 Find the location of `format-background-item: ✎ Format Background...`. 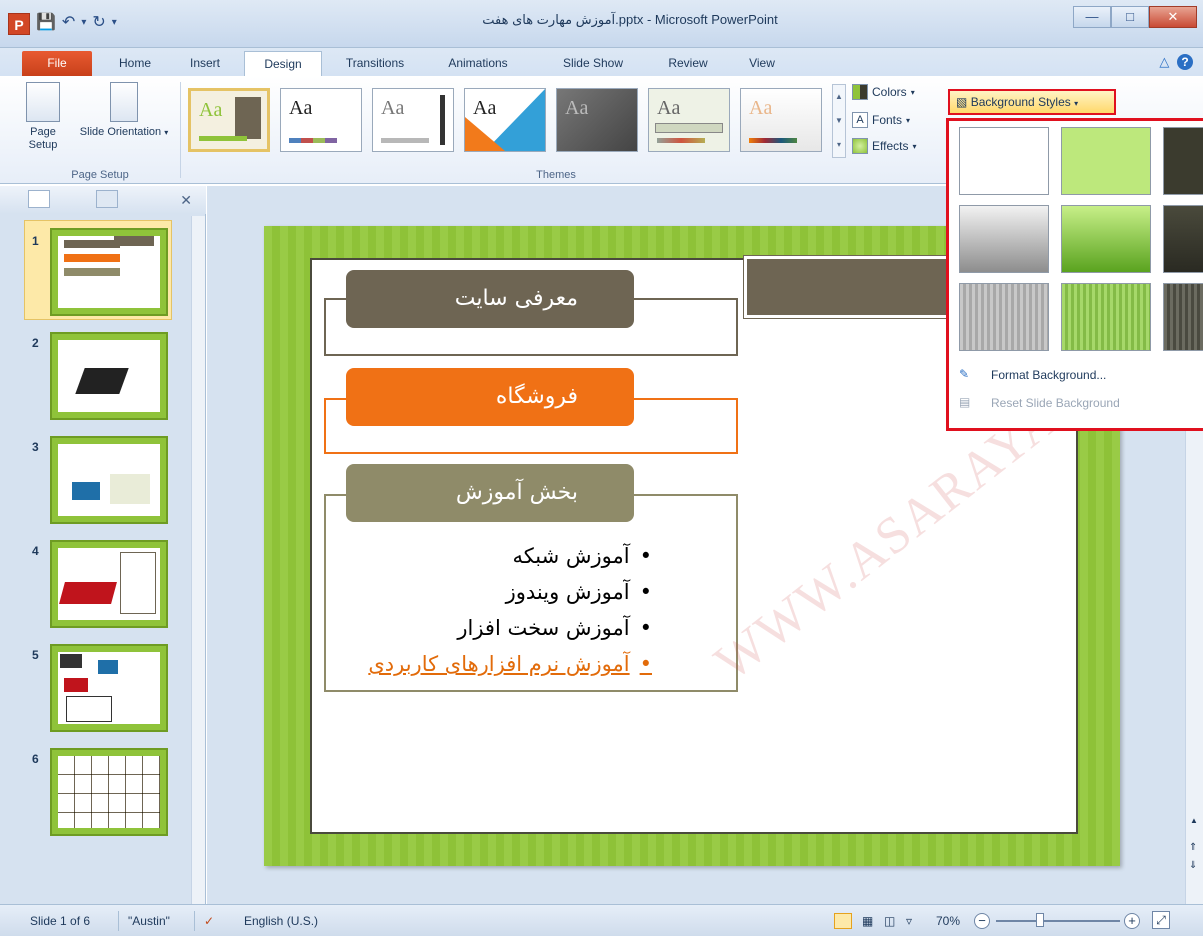

format-background-item: ✎ Format Background... is located at coordinates (1032, 375).